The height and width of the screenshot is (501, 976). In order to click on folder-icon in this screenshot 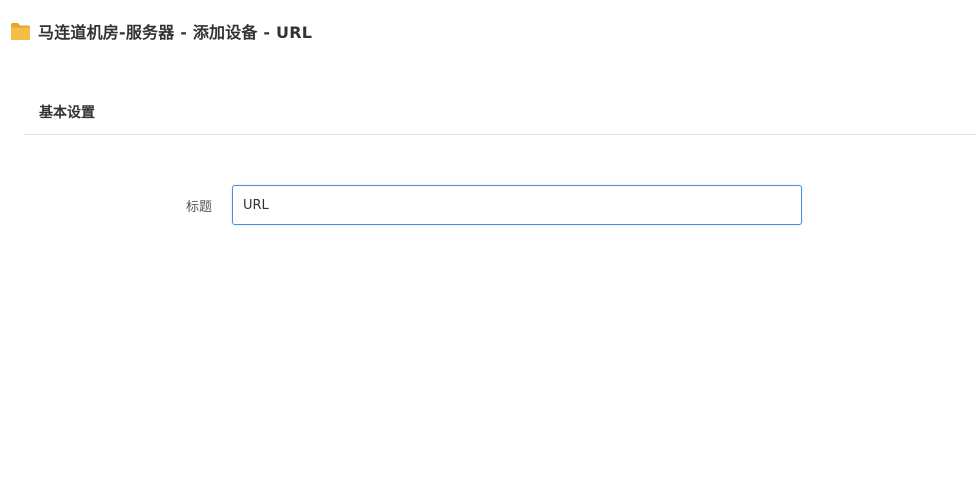, I will do `click(20, 31)`.